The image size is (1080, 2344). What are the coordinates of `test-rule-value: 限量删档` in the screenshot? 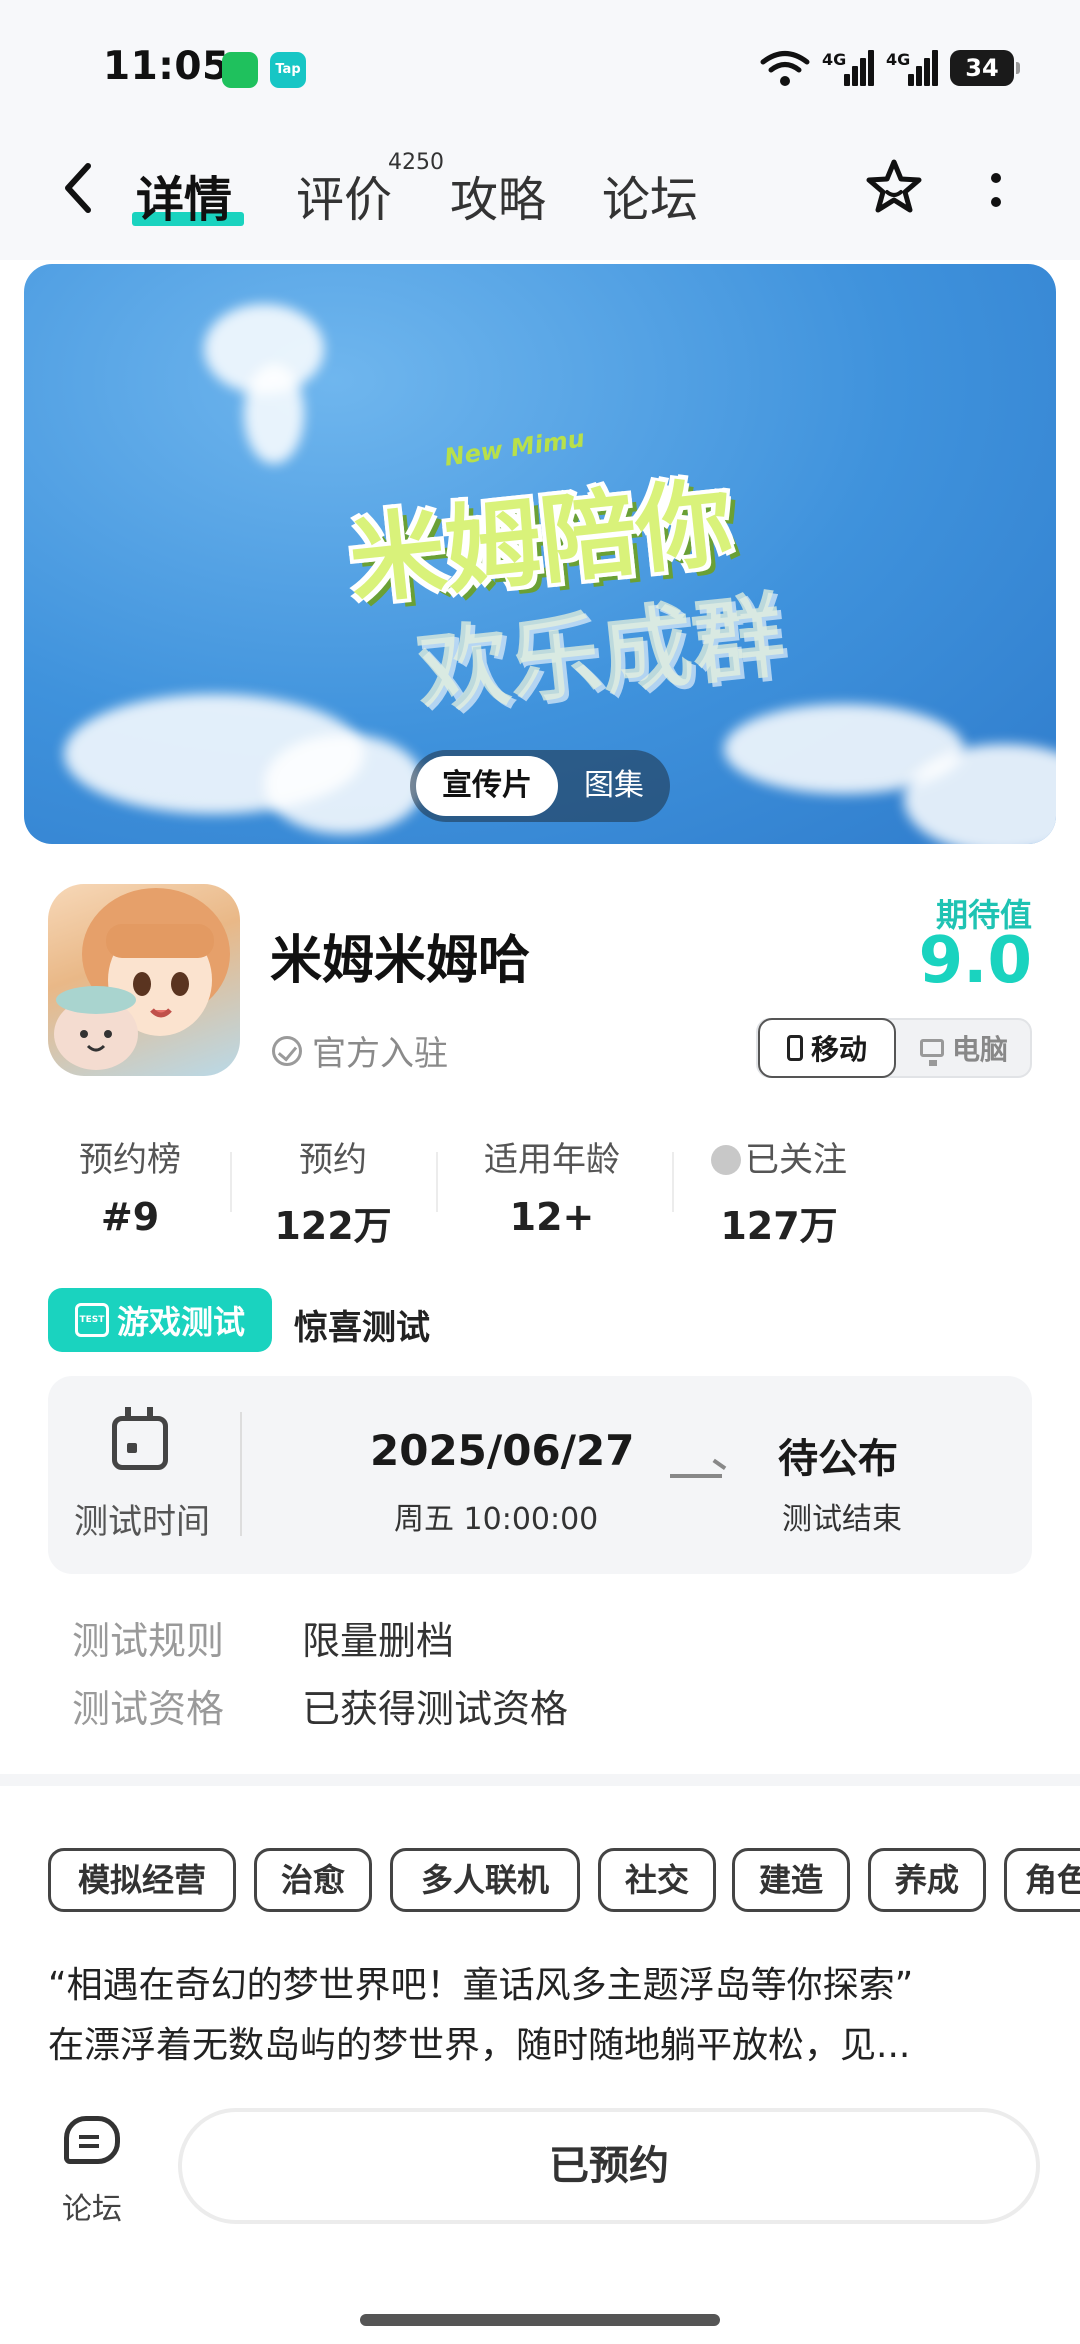 It's located at (378, 1641).